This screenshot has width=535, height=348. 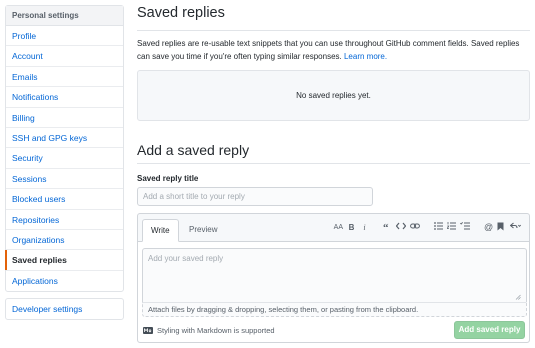 What do you see at coordinates (64, 199) in the screenshot?
I see `sidebar-item-blocked-users: Blocked users` at bounding box center [64, 199].